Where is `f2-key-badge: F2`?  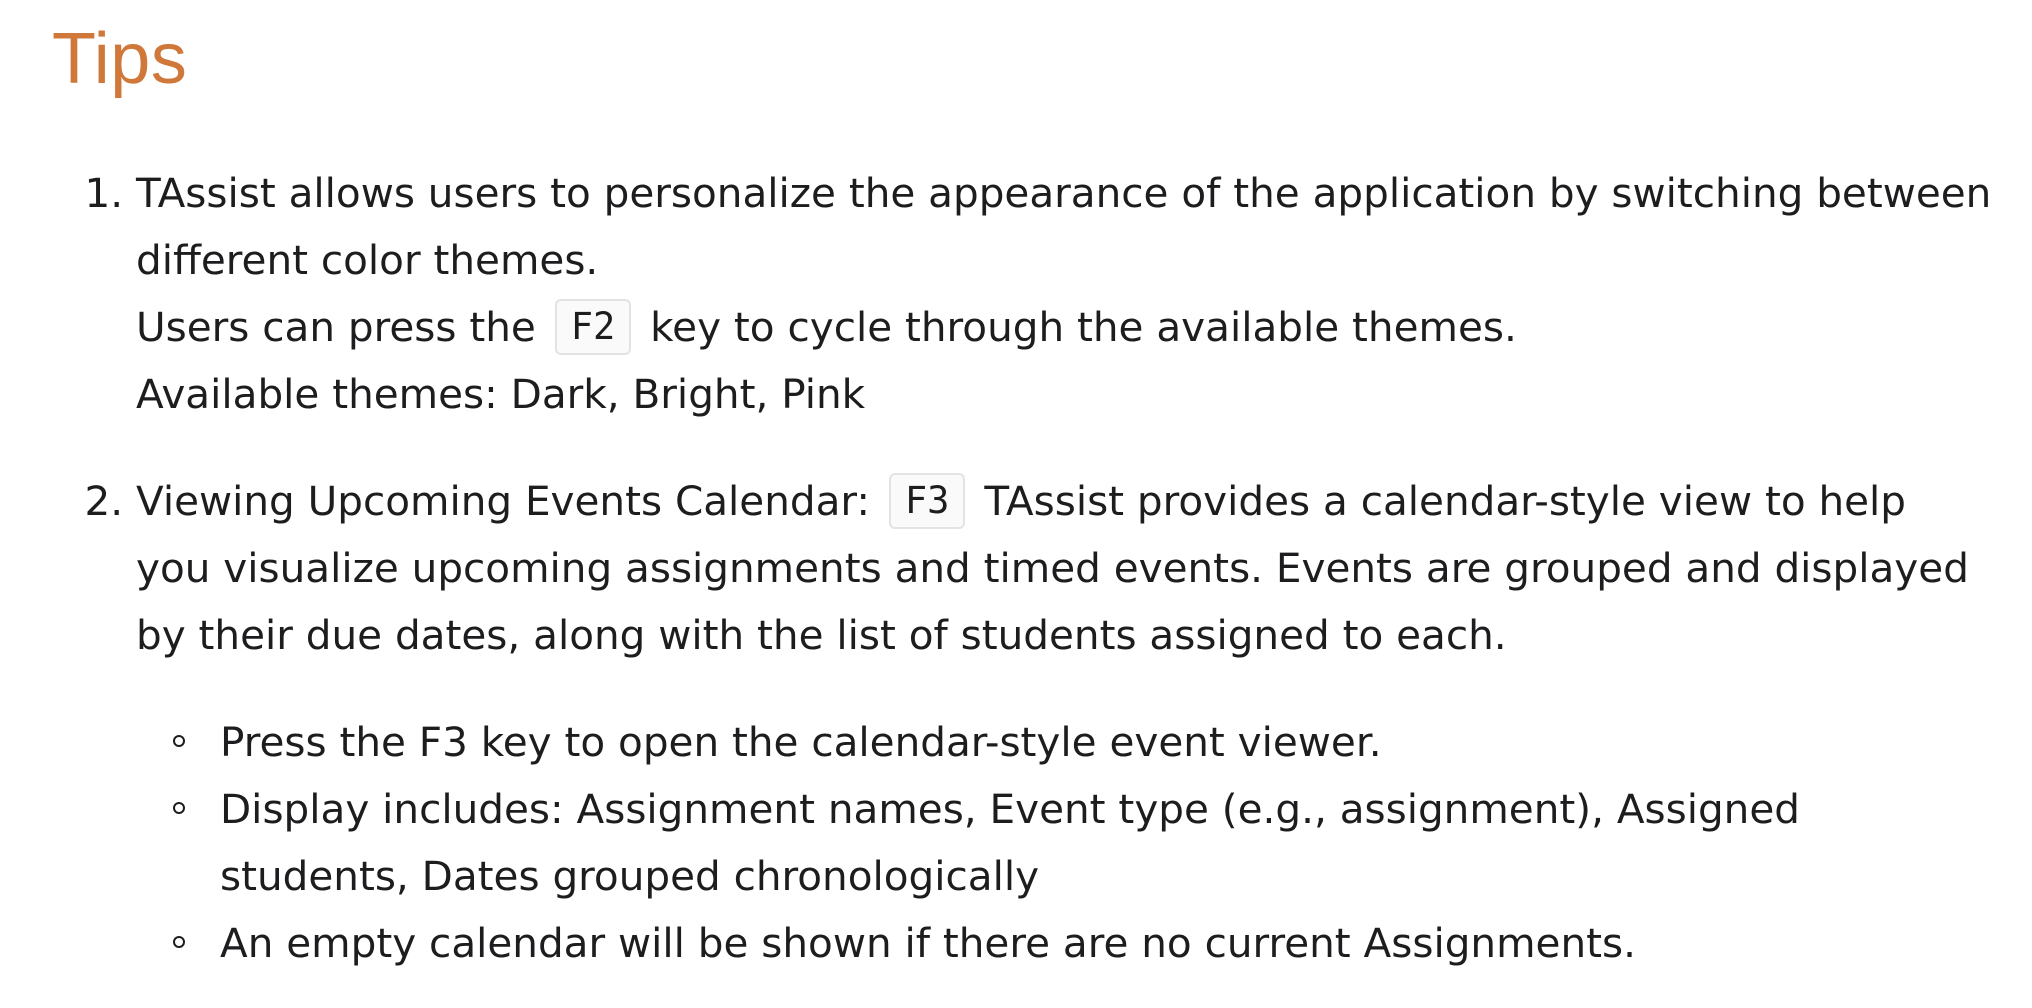 f2-key-badge: F2 is located at coordinates (593, 327).